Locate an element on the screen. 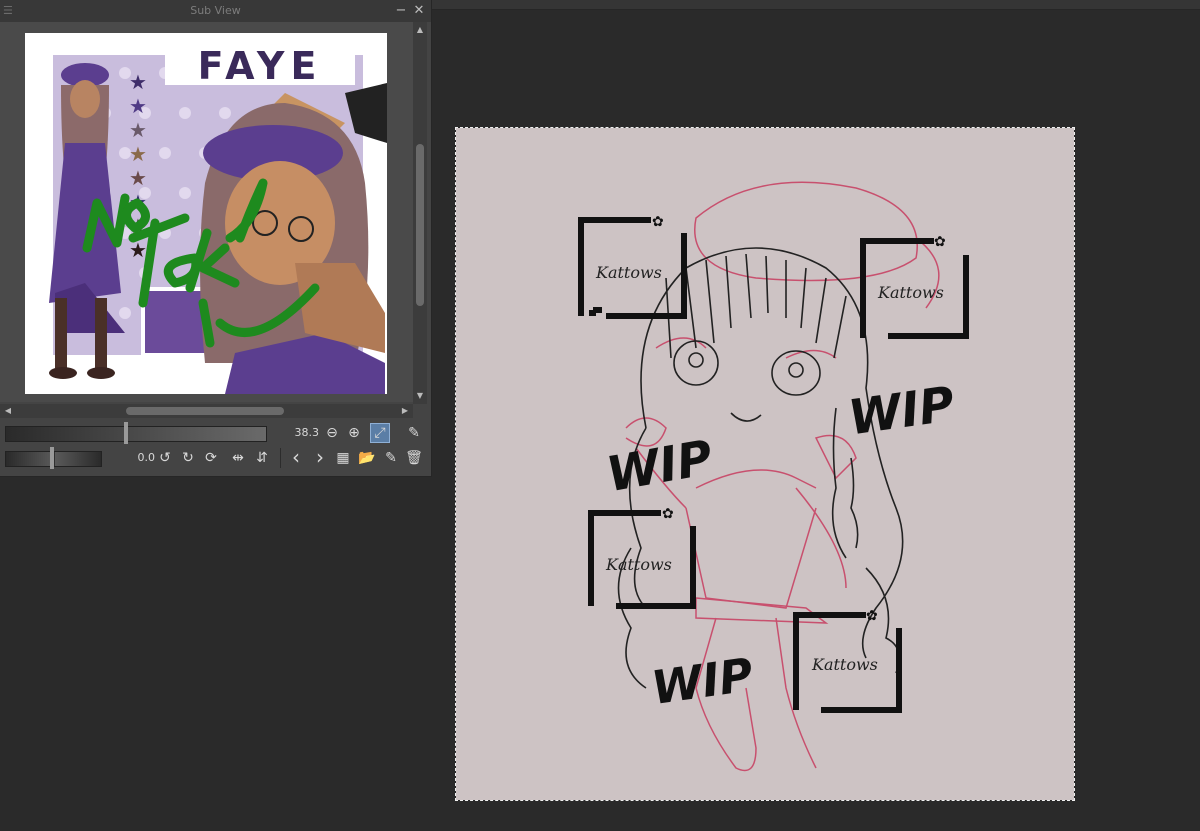  scroll-left-icon: ◀ is located at coordinates (8, 411).